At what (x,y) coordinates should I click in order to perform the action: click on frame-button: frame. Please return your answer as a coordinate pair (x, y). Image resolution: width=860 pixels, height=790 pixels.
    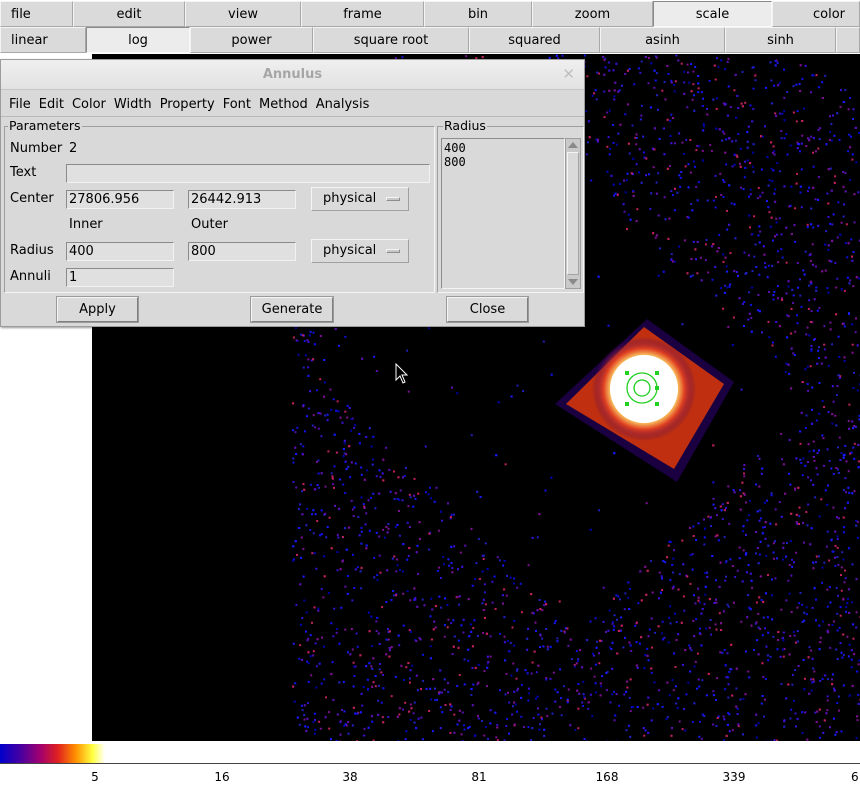
    Looking at the image, I should click on (362, 14).